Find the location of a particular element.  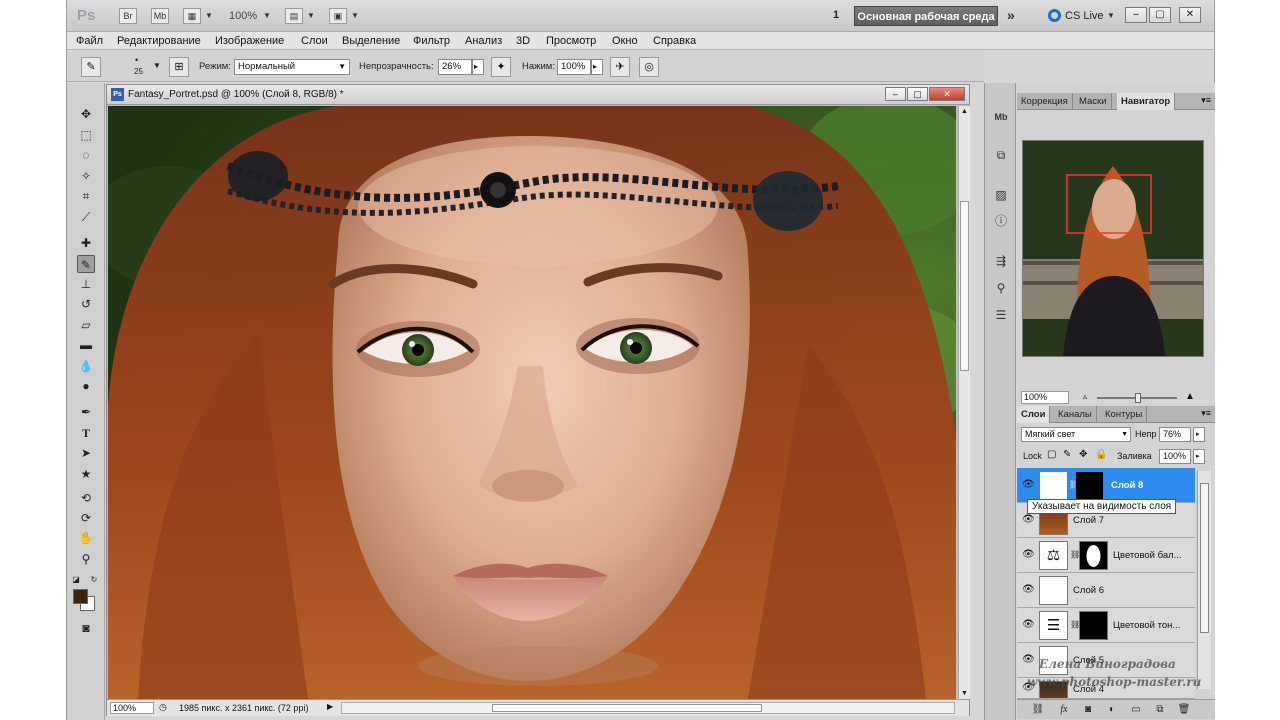

move-tool-icon: ✥ is located at coordinates (86, 114).